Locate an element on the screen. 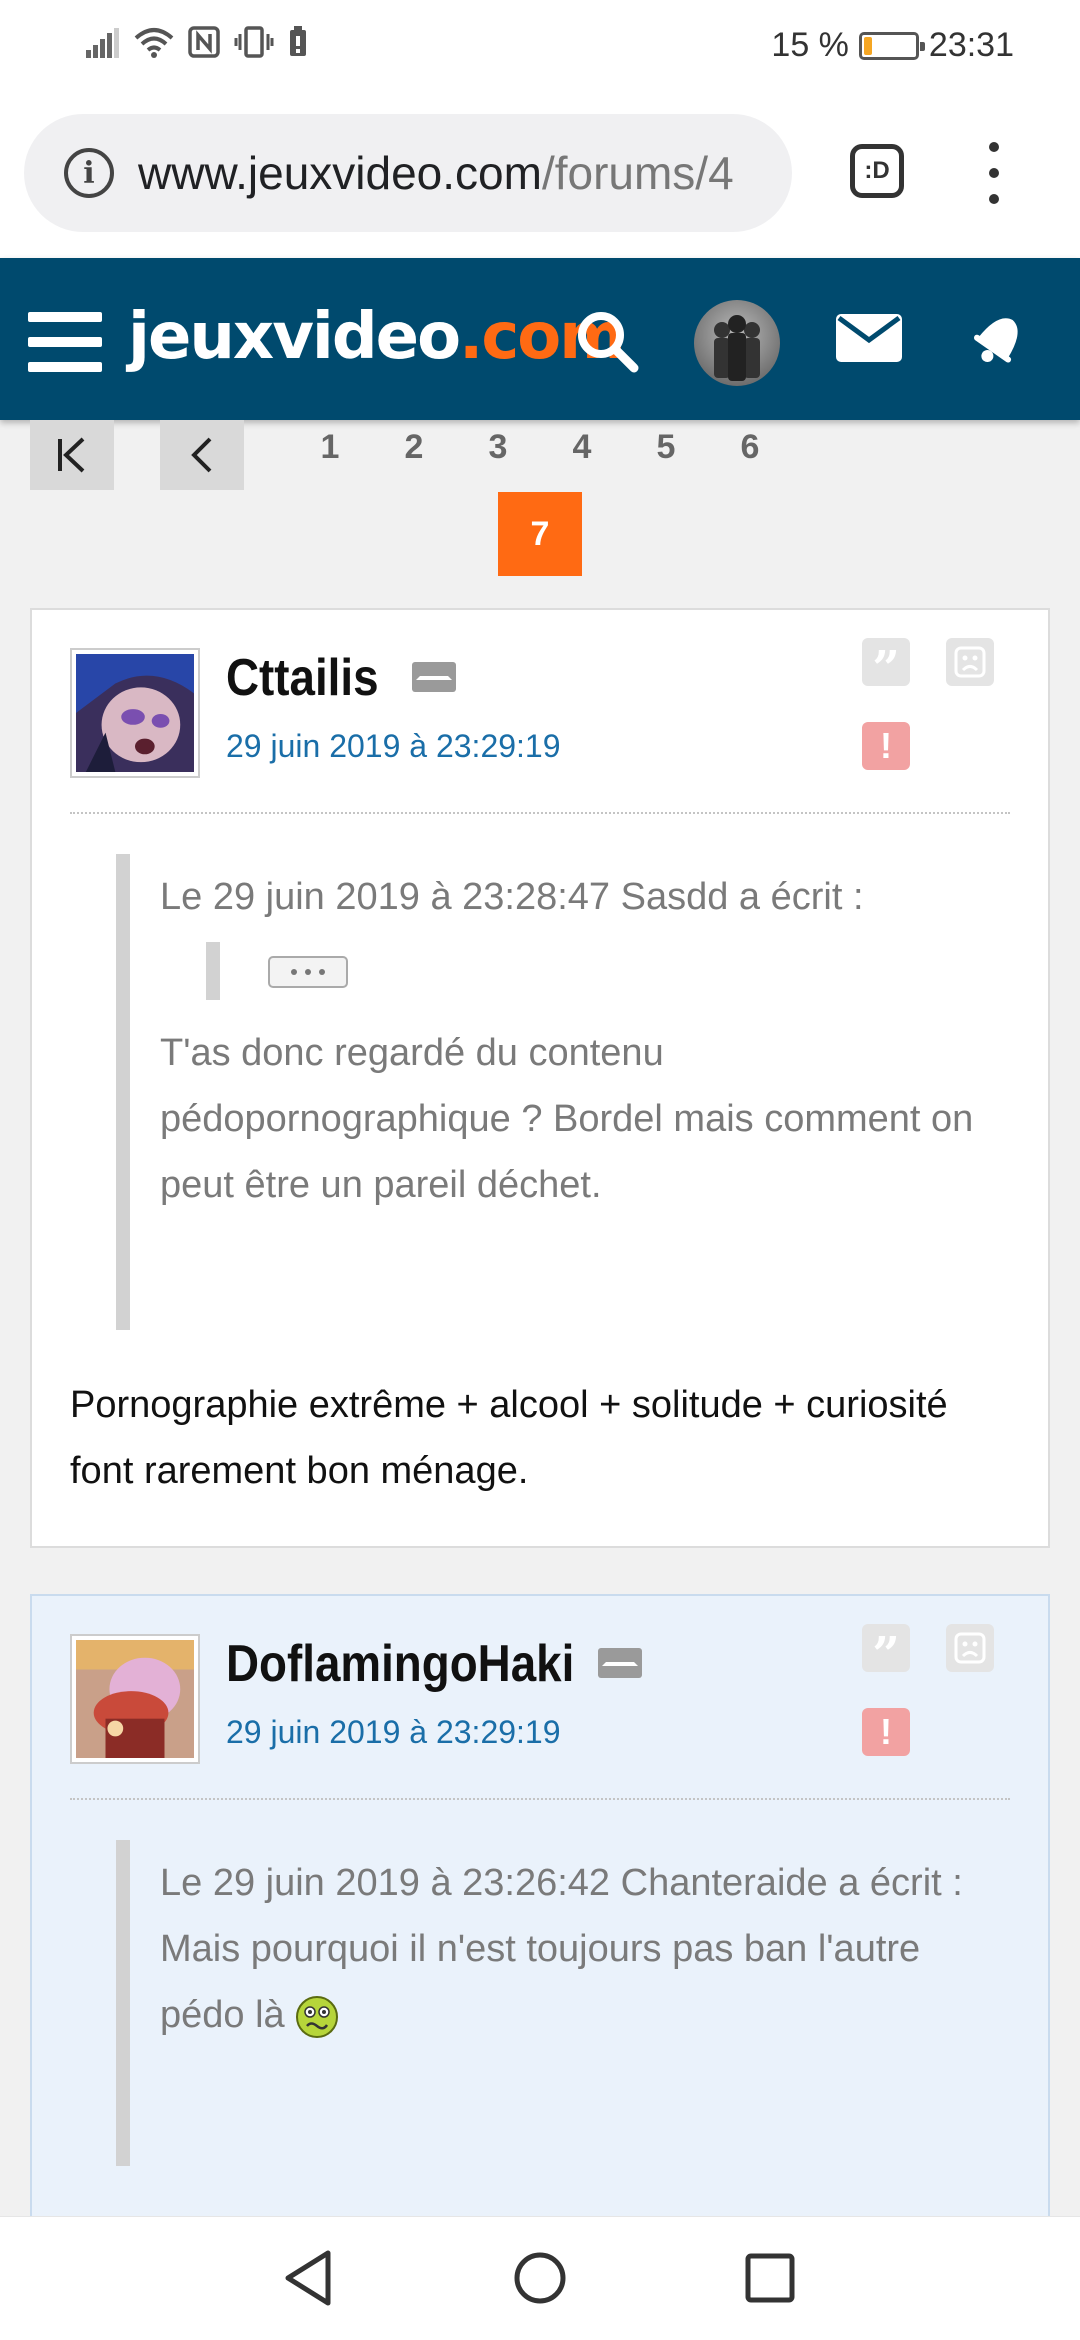 The image size is (1080, 2340). logo-main: jeuxvideo is located at coordinates (294, 337).